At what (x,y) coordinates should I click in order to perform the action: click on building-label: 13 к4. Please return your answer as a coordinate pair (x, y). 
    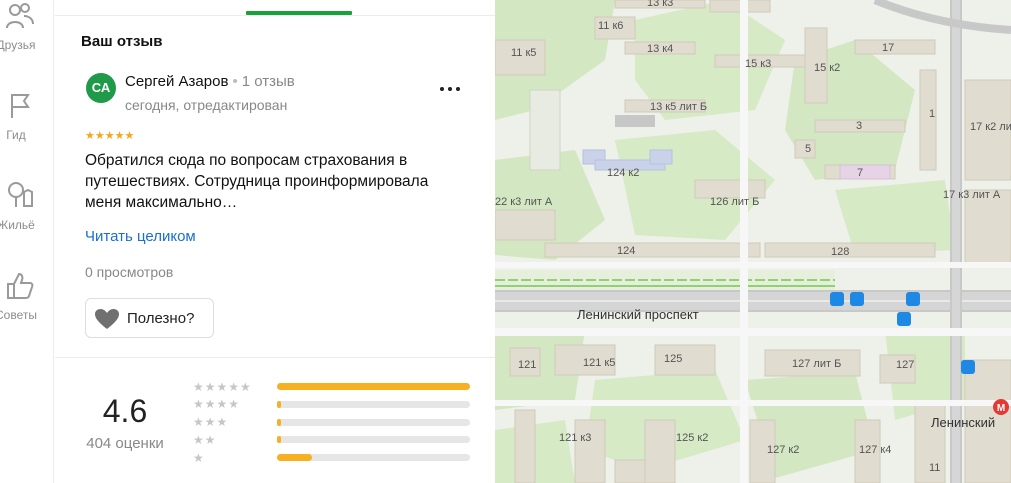
    Looking at the image, I should click on (660, 49).